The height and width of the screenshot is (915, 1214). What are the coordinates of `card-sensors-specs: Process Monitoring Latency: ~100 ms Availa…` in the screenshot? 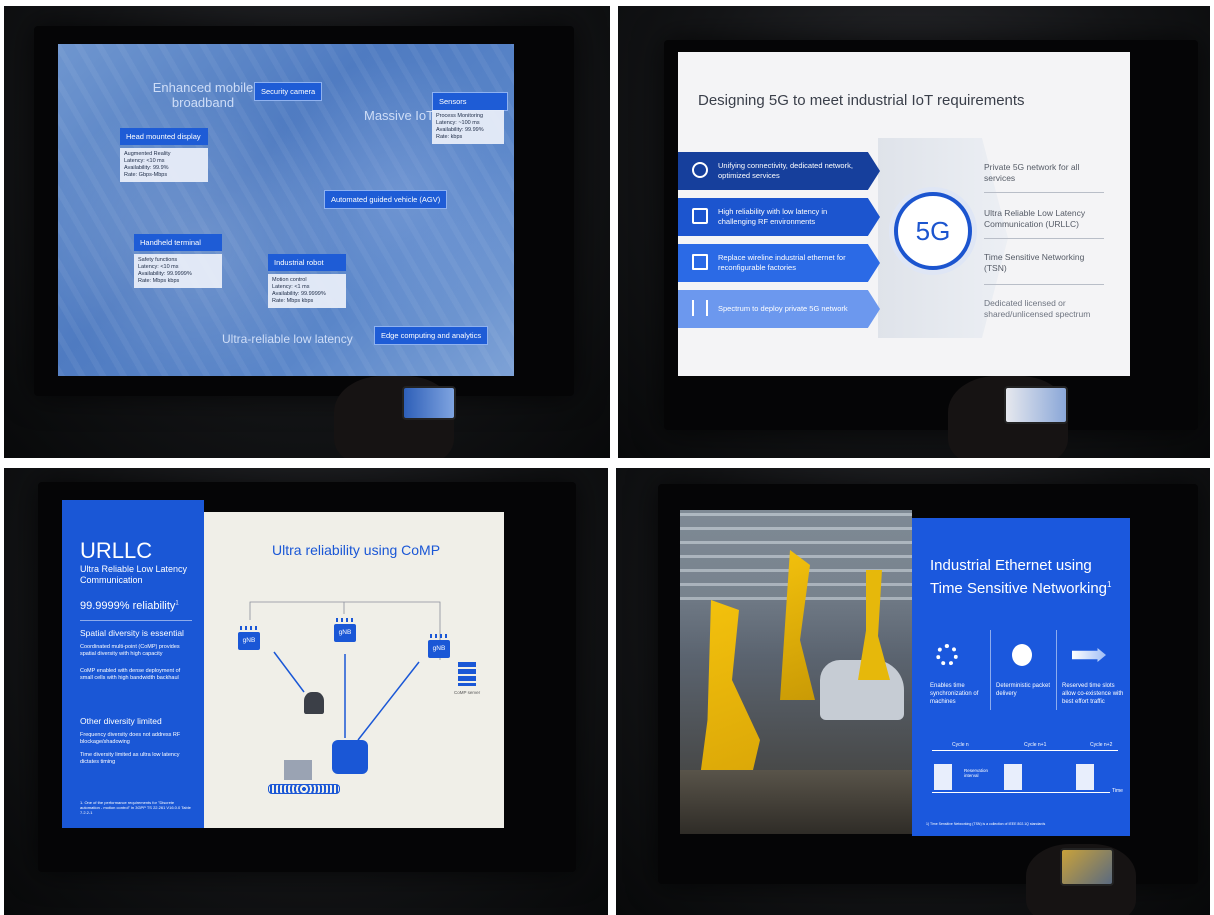 It's located at (468, 127).